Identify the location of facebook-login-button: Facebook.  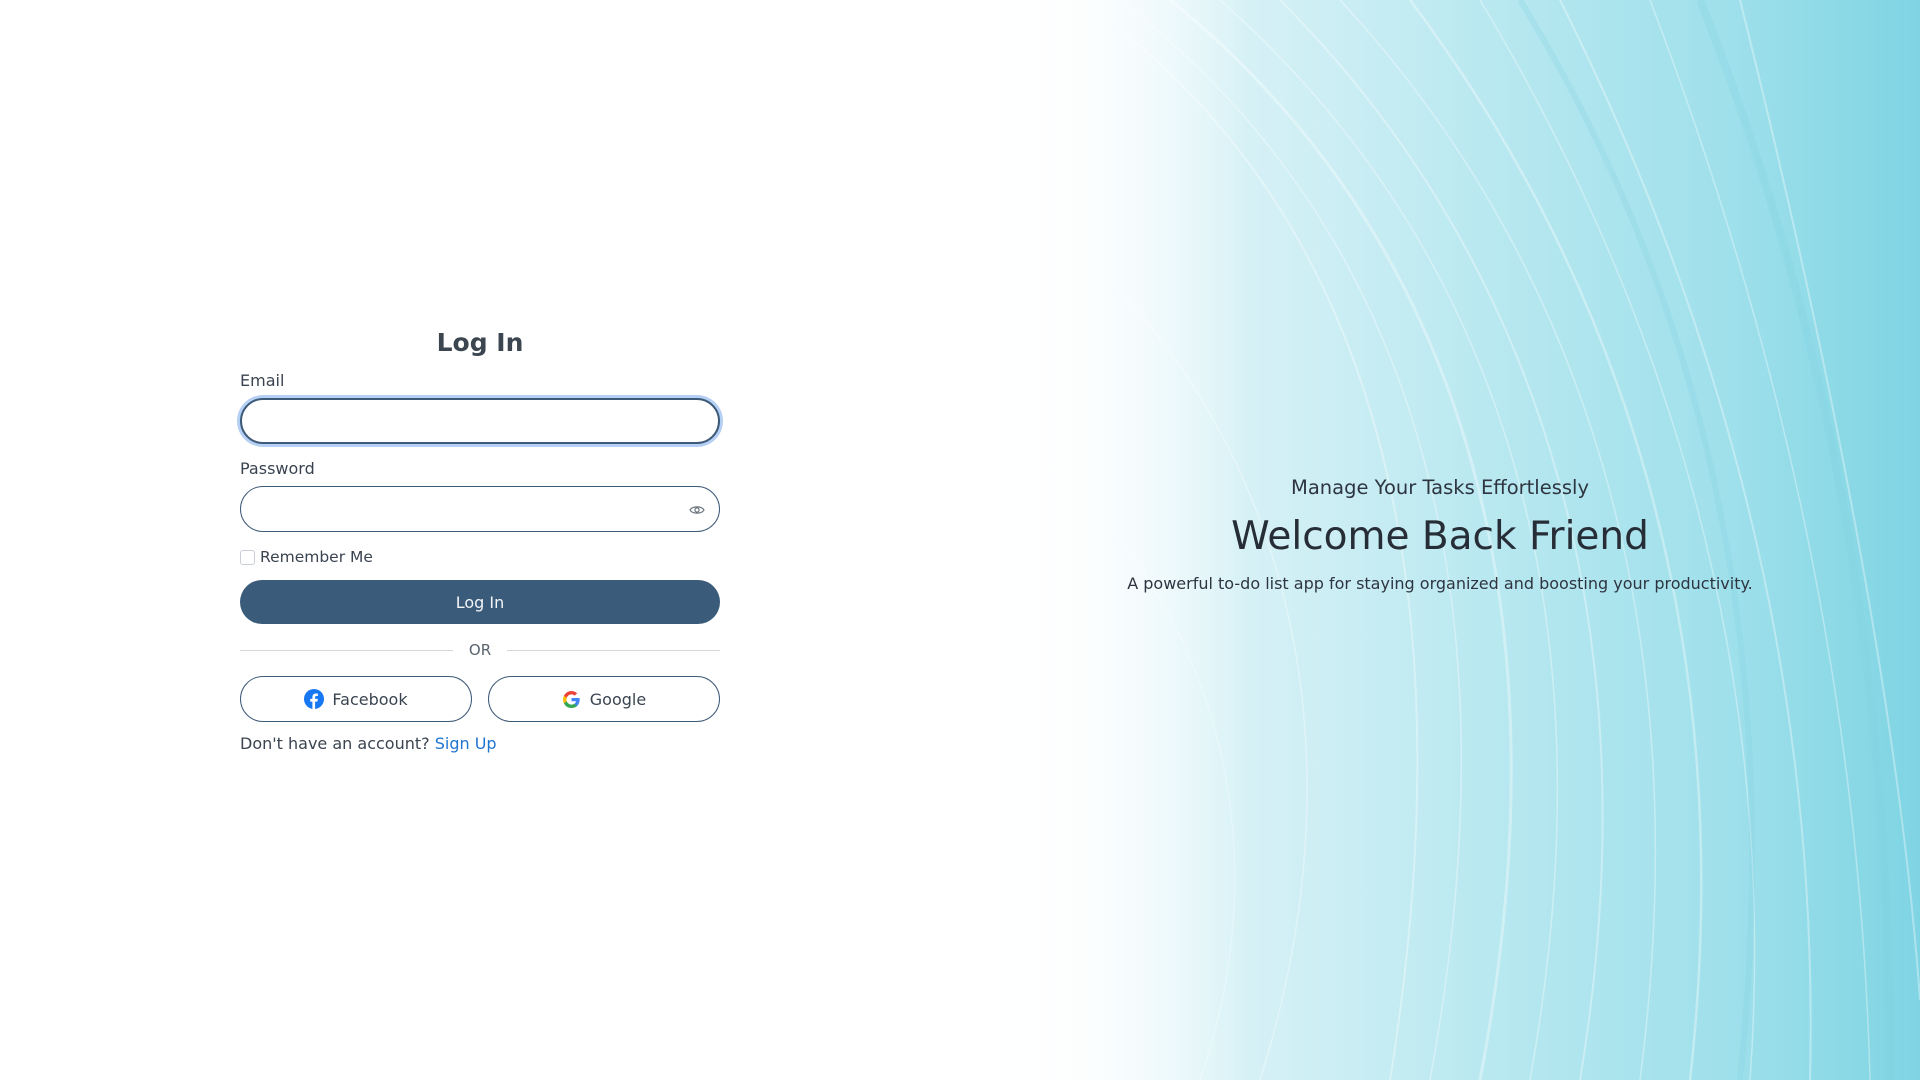
(356, 699).